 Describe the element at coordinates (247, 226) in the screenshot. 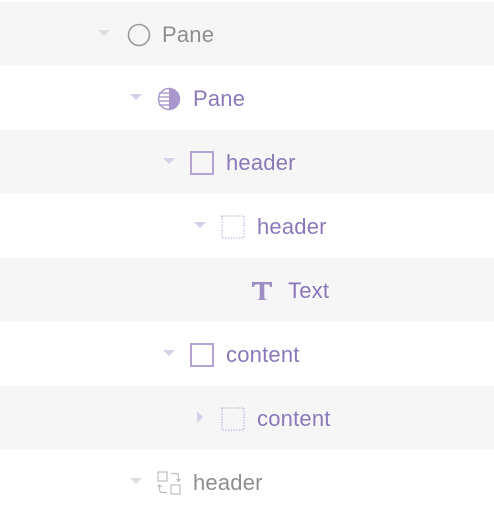

I see `tree-row-header-inner: header` at that location.